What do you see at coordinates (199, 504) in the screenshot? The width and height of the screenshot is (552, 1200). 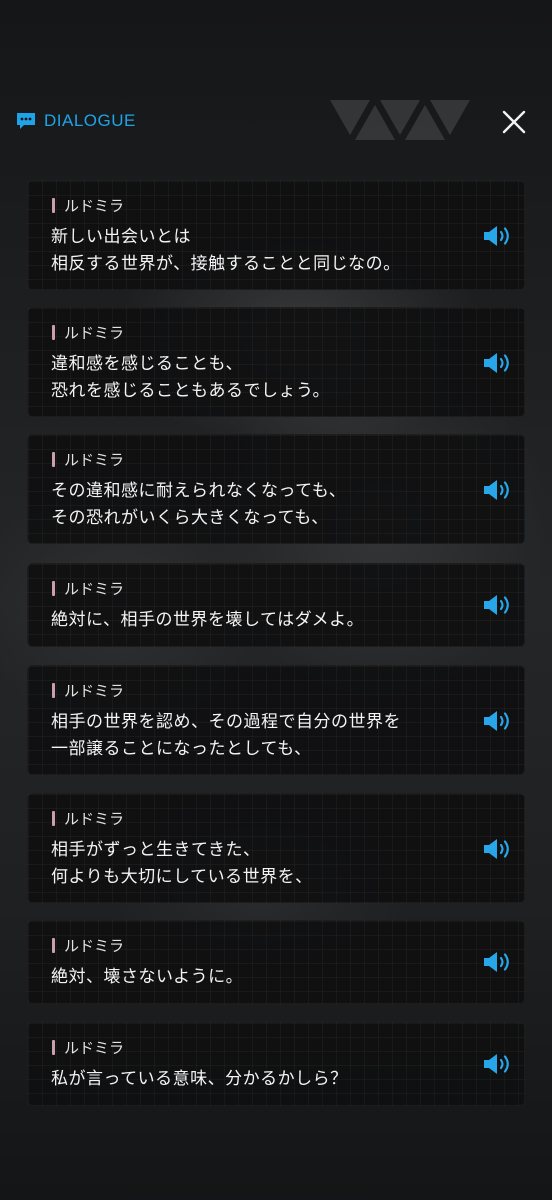 I see `dialogue-text: その違和感に耐えられなくなっても、 その恐れがいくら大きくなっても、` at bounding box center [199, 504].